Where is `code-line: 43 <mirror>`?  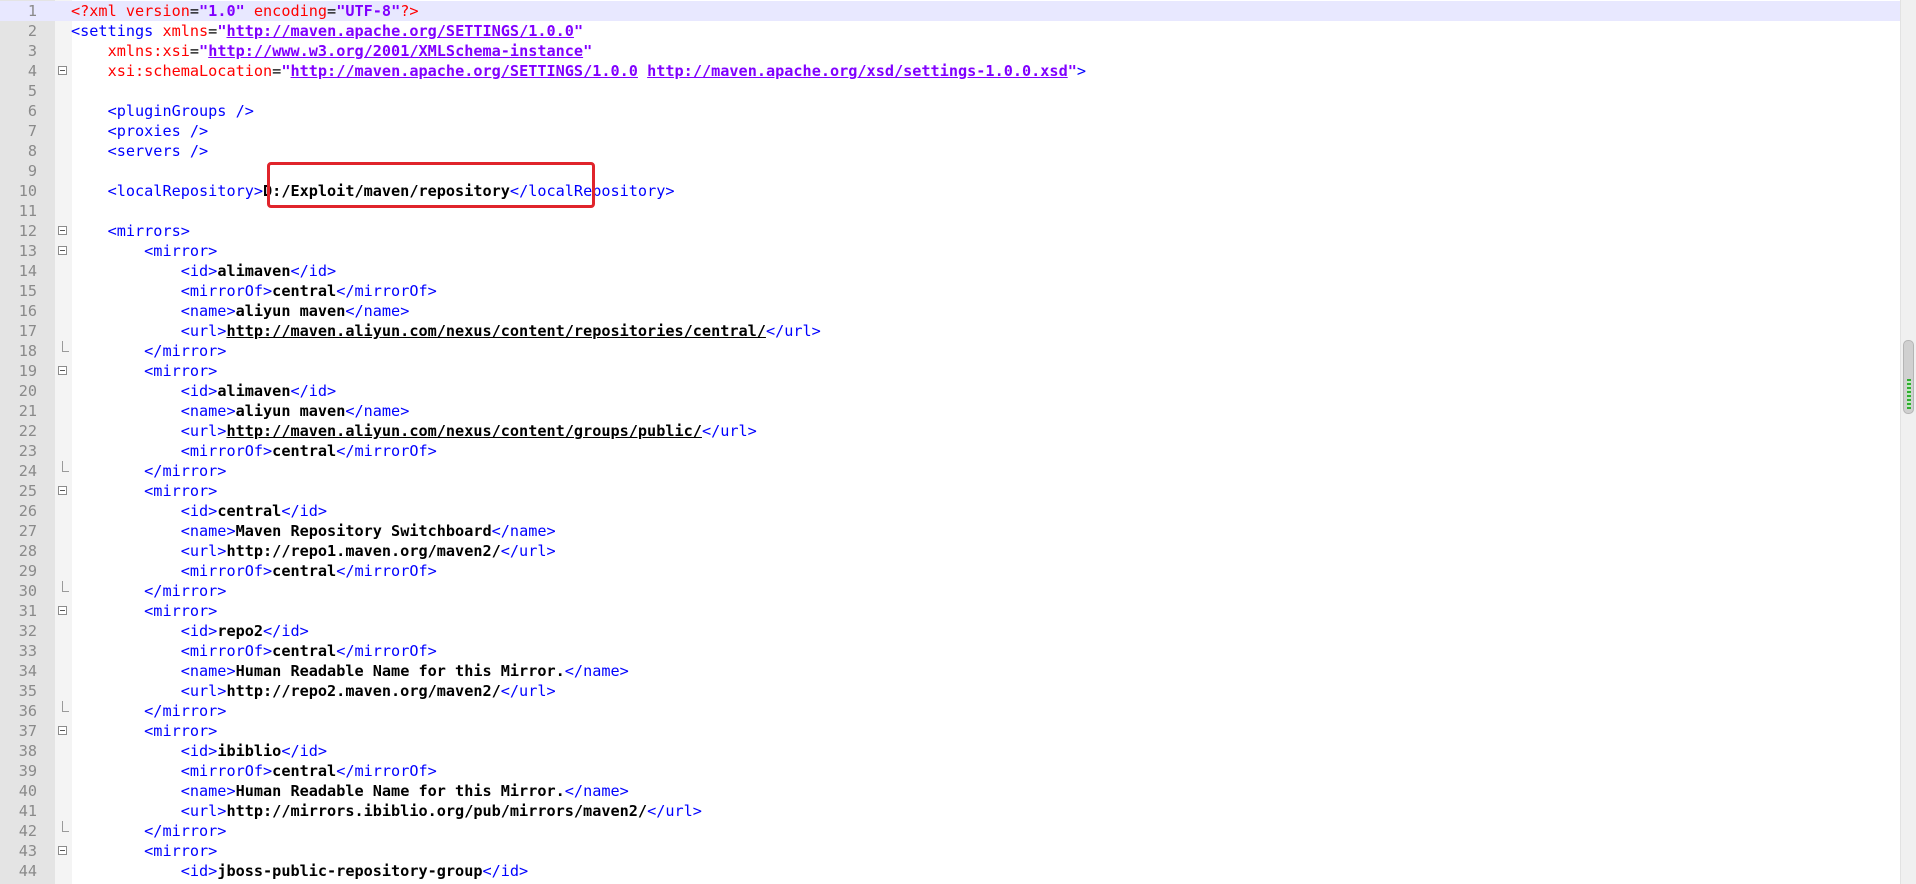
code-line: 43 <mirror> is located at coordinates (950, 851).